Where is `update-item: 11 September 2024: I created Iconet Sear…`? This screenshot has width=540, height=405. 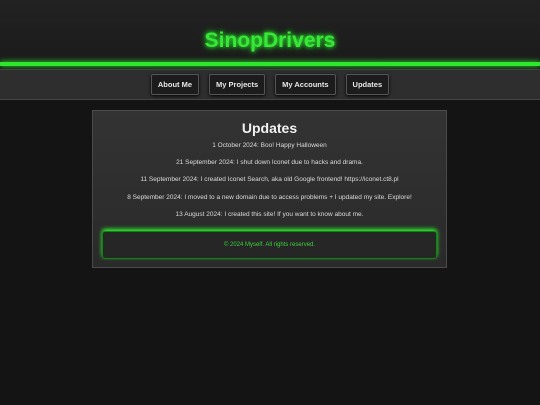
update-item: 11 September 2024: I created Iconet Sear… is located at coordinates (269, 180).